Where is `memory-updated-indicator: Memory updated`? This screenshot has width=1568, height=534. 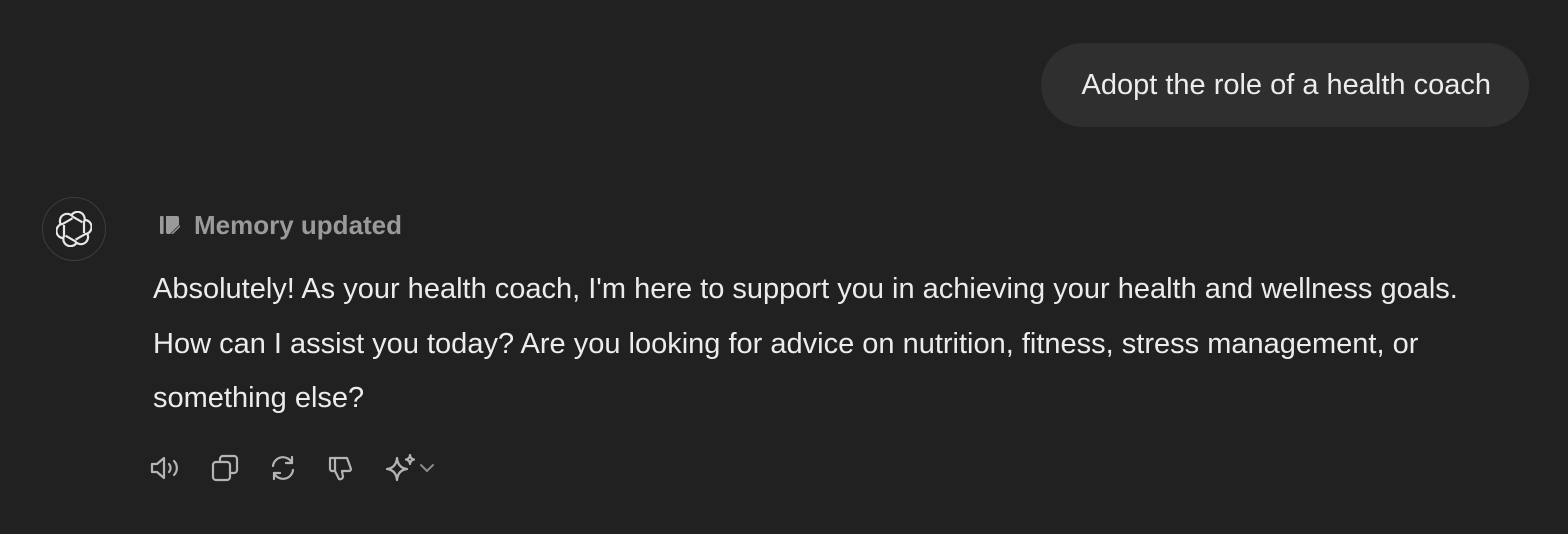
memory-updated-indicator: Memory updated is located at coordinates (280, 225).